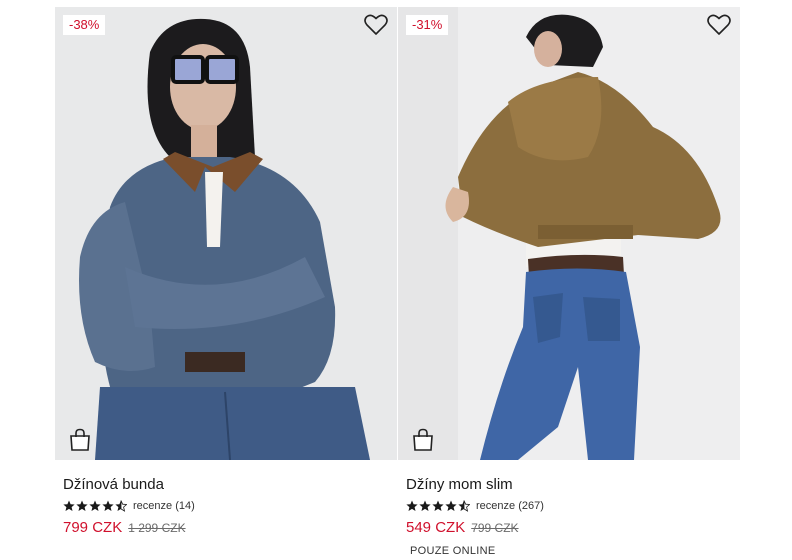  Describe the element at coordinates (124, 527) in the screenshot. I see `price-row: 799 CZK 1 299 CZK` at that location.